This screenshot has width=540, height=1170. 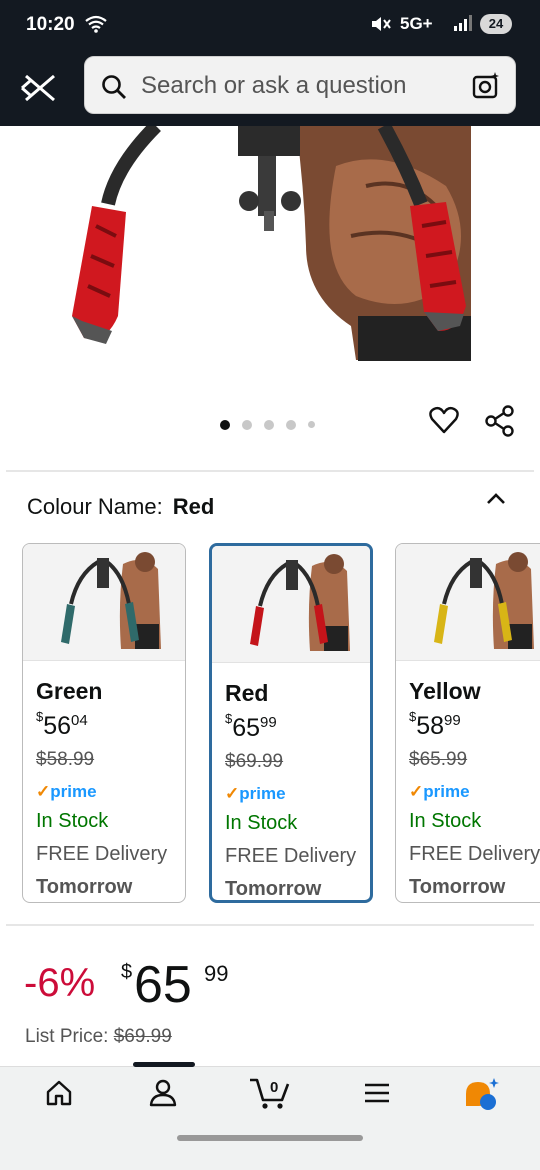 What do you see at coordinates (127, 972) in the screenshot?
I see `price-currency: $` at bounding box center [127, 972].